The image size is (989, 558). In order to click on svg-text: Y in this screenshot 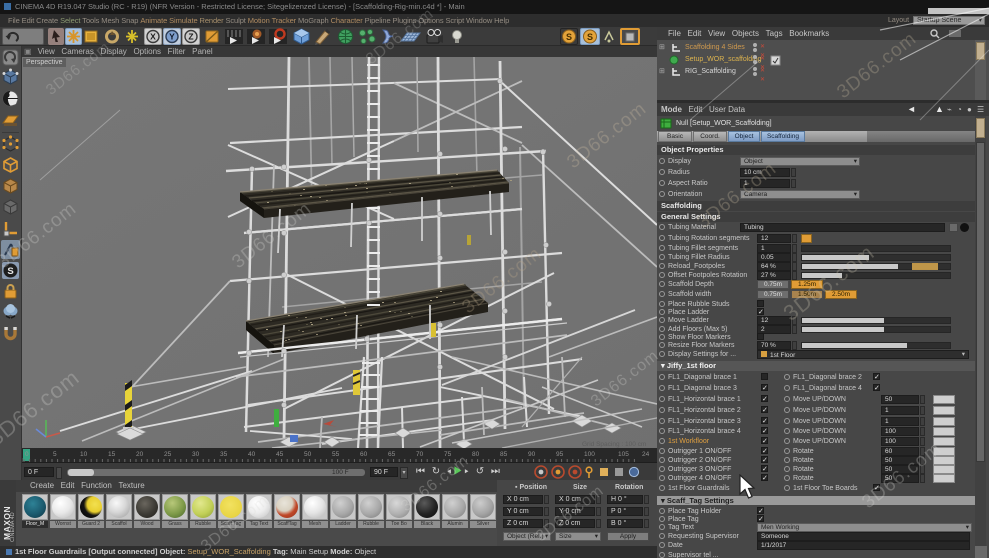, I will do `click(172, 37)`.